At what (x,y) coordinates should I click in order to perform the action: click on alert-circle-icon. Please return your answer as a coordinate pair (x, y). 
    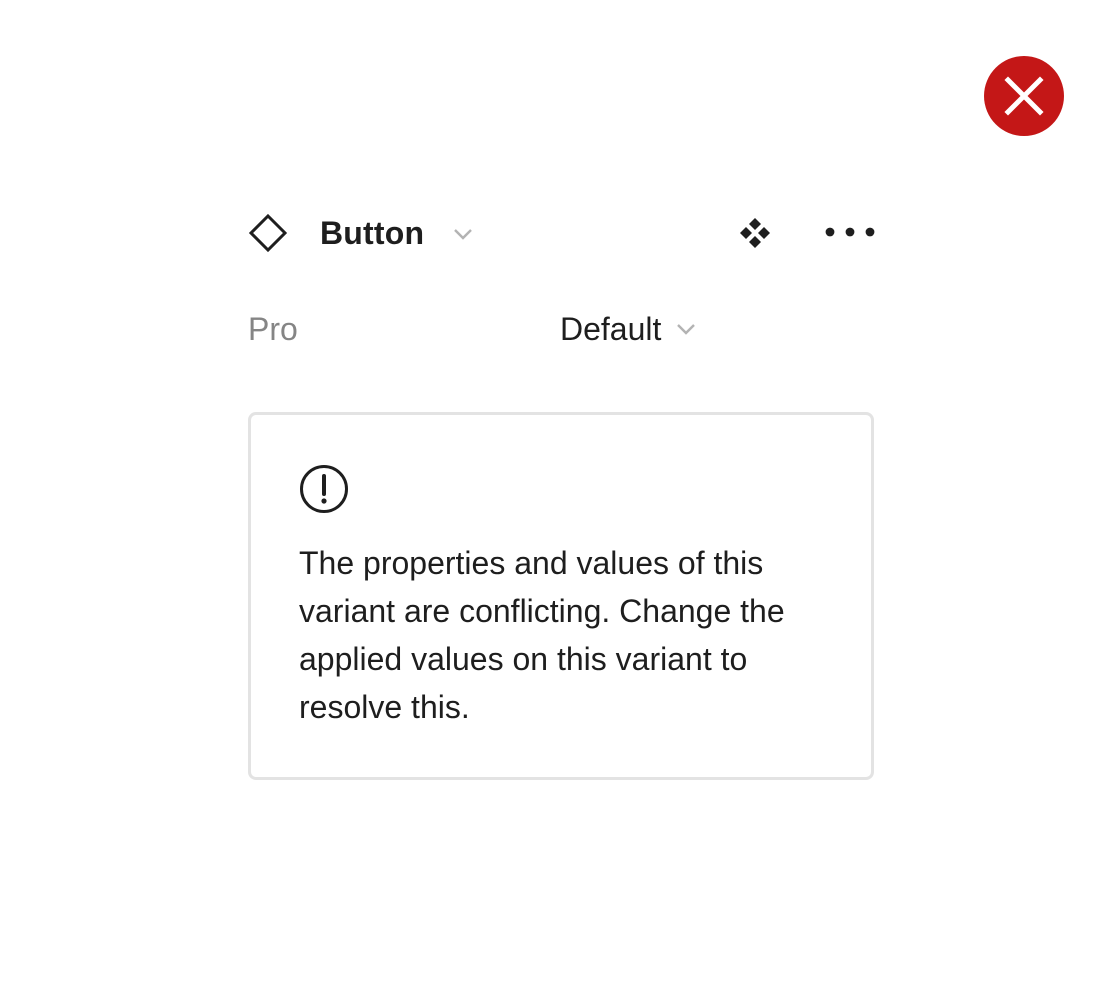
    Looking at the image, I should click on (324, 489).